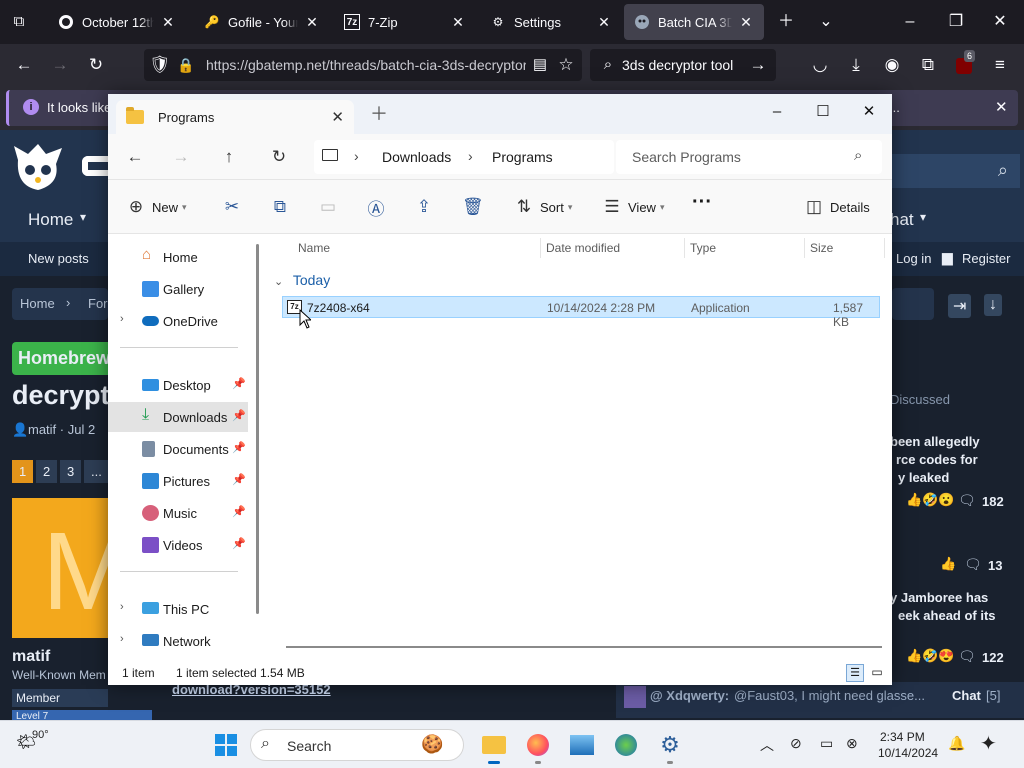  I want to click on nav-item-music: Music 📌, so click(178, 513).